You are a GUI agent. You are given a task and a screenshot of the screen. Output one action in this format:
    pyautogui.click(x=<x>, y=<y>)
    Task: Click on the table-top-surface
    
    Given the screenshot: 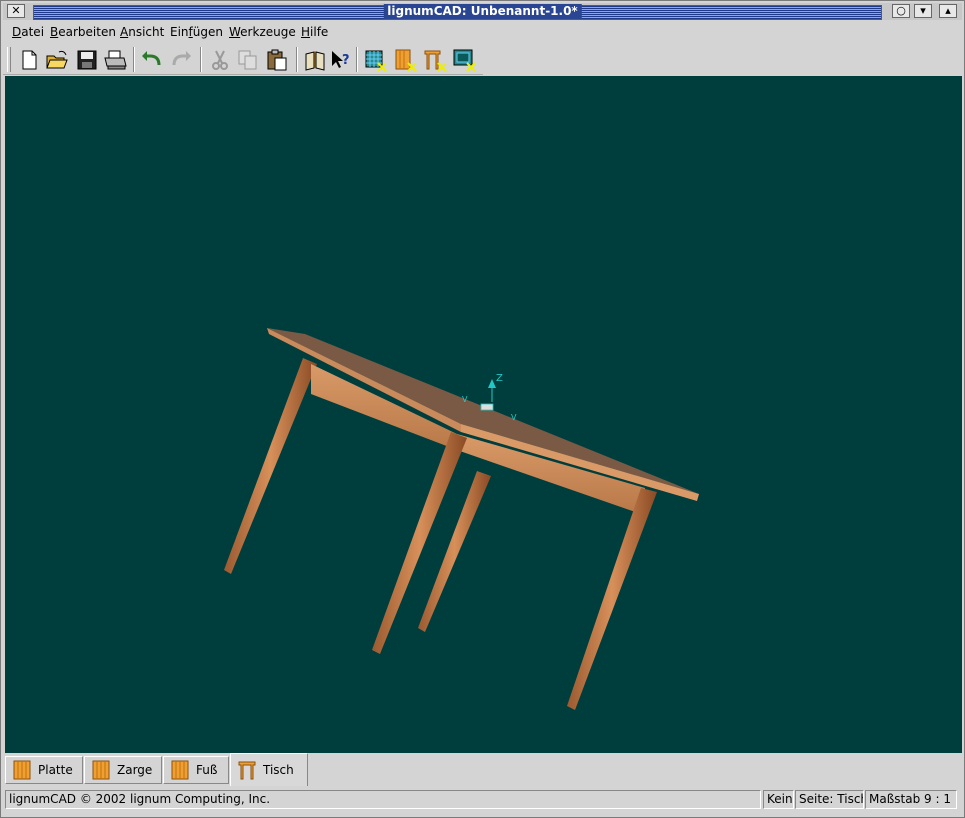 What is the action you would take?
    pyautogui.click(x=483, y=411)
    